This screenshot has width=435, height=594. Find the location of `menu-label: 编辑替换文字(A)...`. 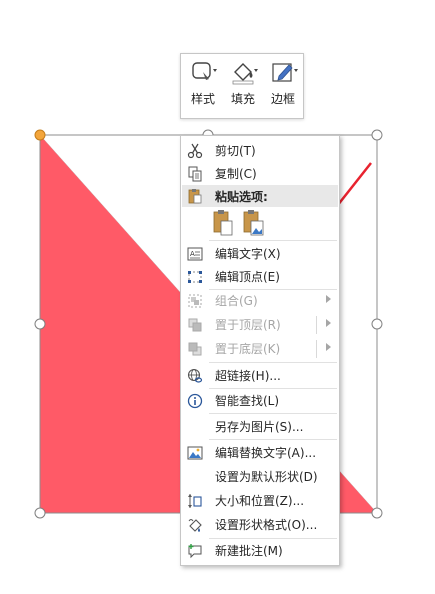

menu-label: 编辑替换文字(A)... is located at coordinates (266, 453).